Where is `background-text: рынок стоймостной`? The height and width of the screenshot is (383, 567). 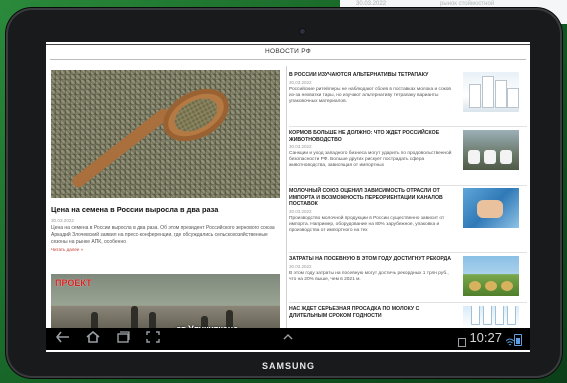 background-text: рынок стоймостной is located at coordinates (467, 4).